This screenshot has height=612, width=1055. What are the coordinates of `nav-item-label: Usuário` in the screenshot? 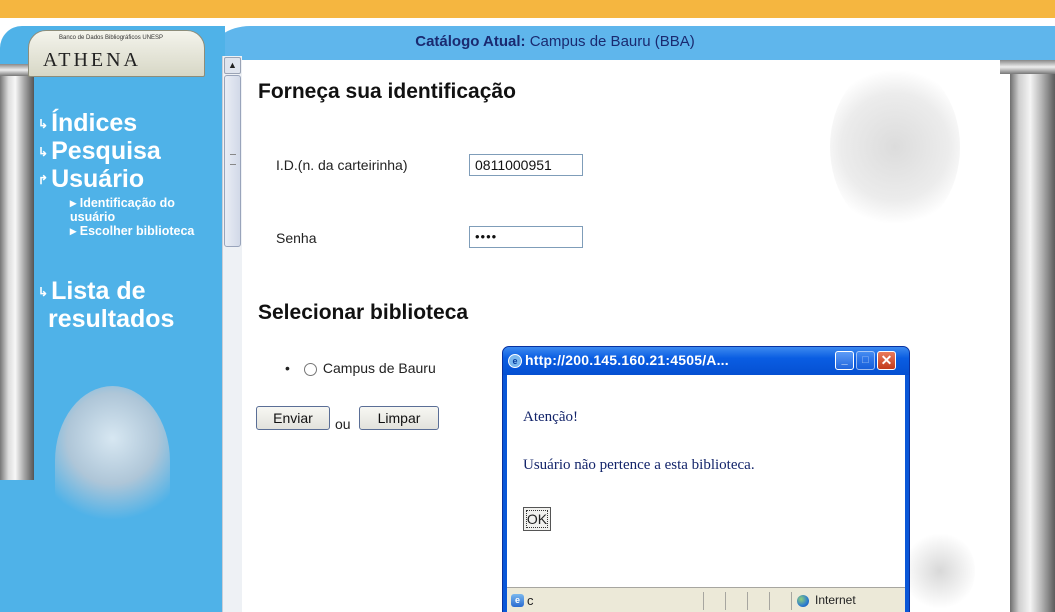 It's located at (98, 178).